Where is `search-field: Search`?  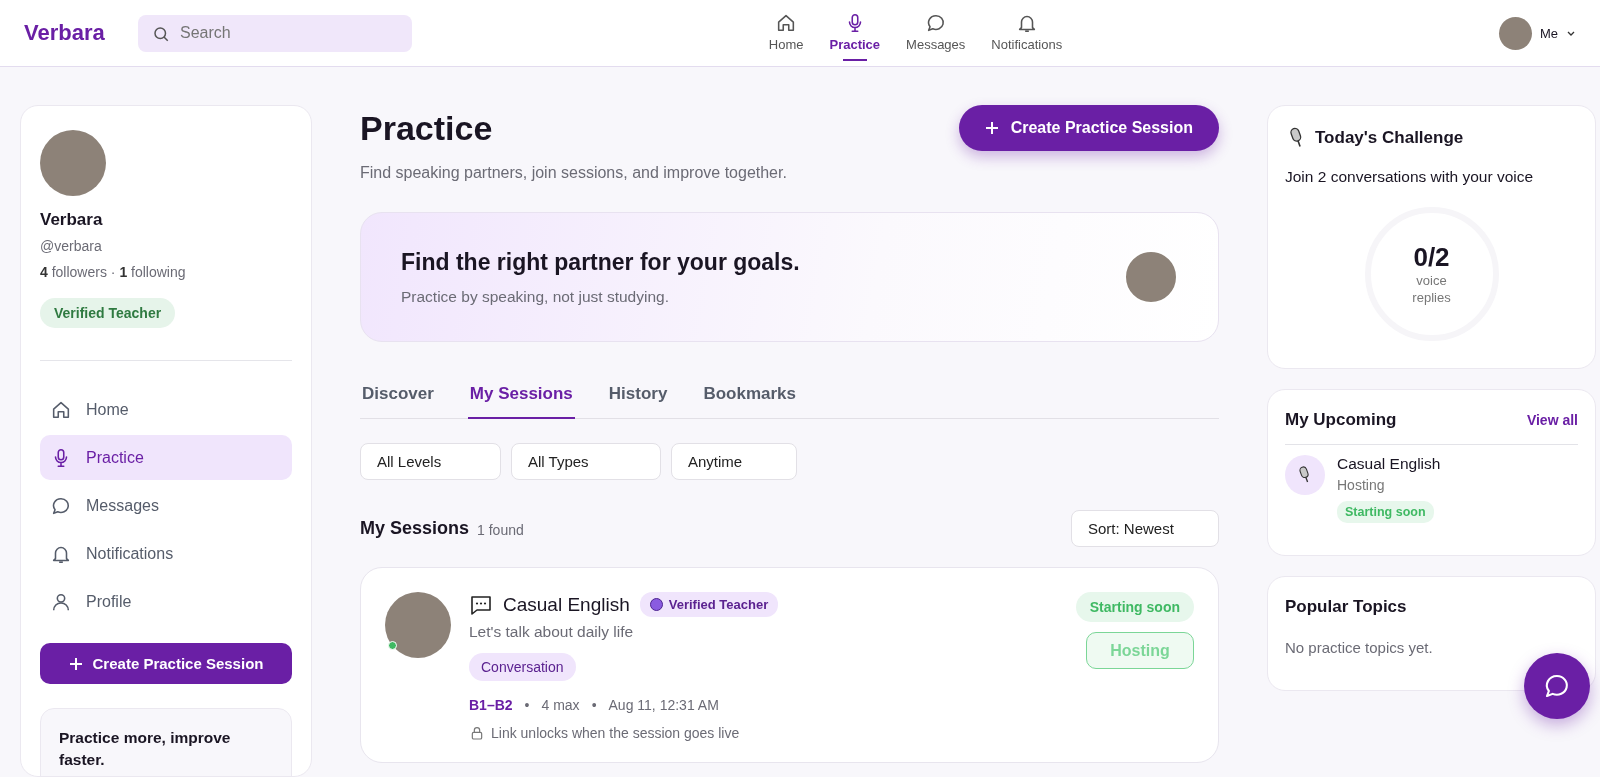 search-field: Search is located at coordinates (275, 33).